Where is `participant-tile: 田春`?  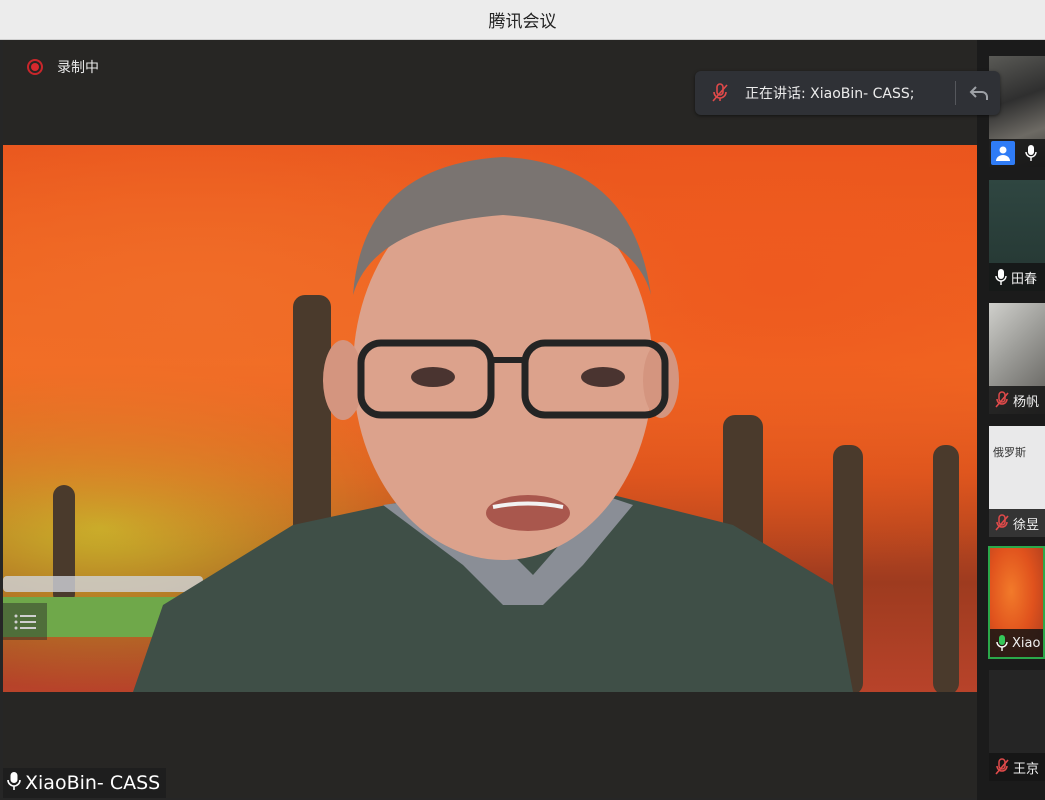 participant-tile: 田春 is located at coordinates (1017, 235).